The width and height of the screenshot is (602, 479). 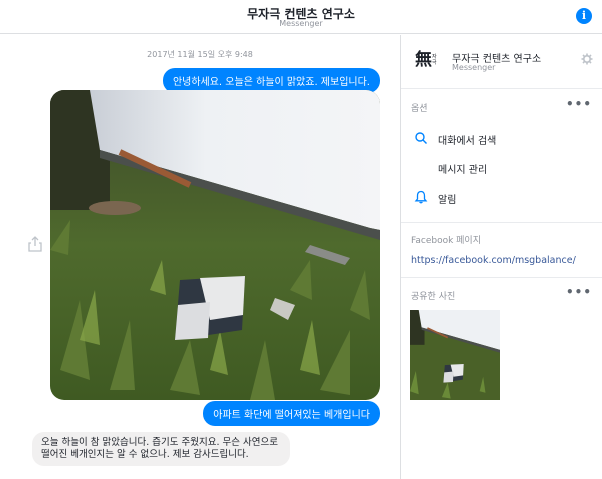 What do you see at coordinates (200, 54) in the screenshot?
I see `message-timestamp: 2017년 11월 15일 오후 9:48` at bounding box center [200, 54].